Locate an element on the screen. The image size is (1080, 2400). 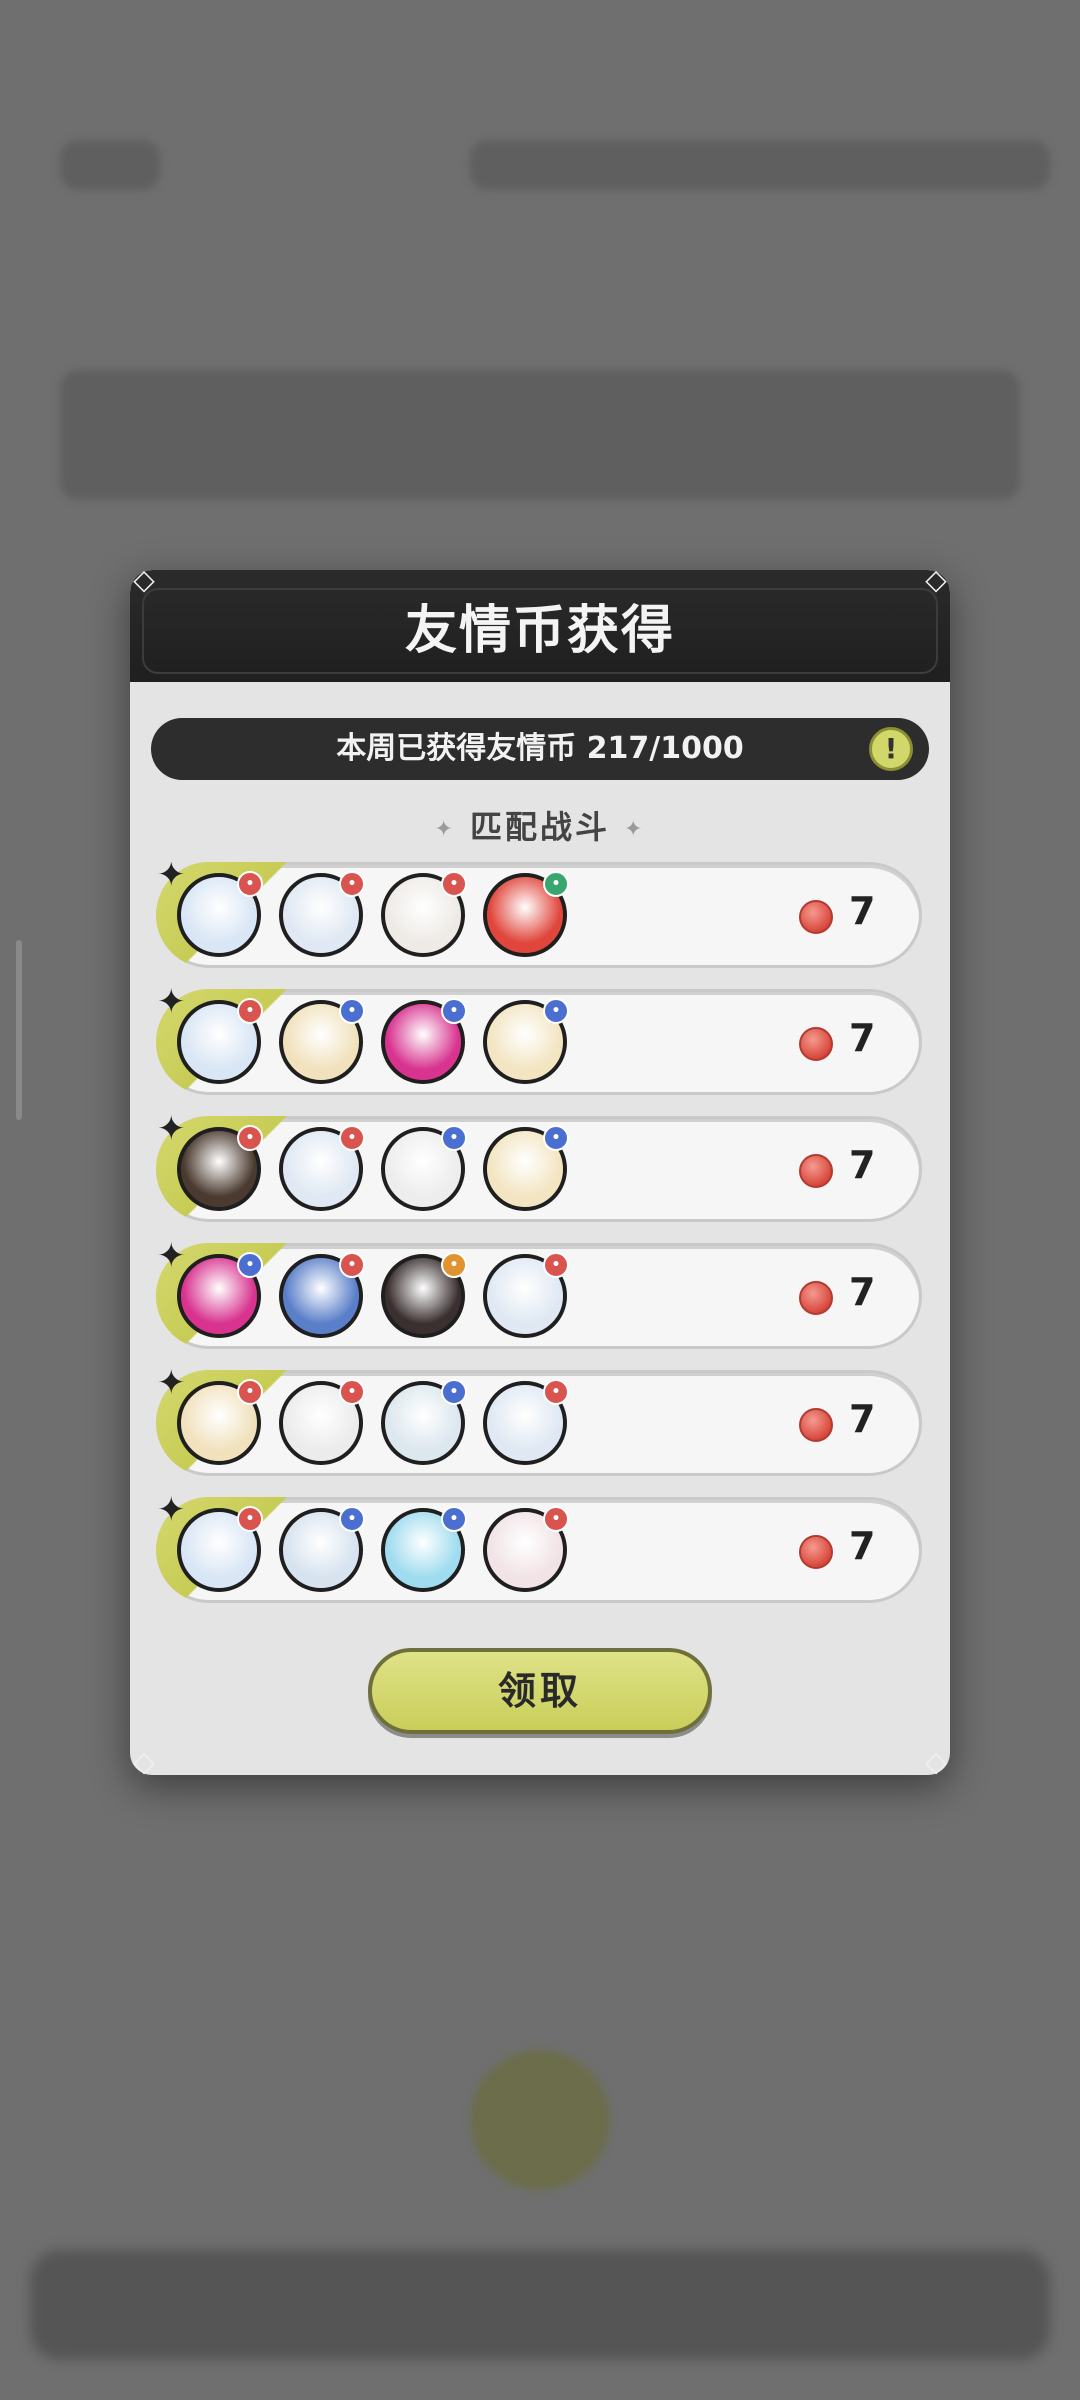
weekly-progress-text: 本周已获得友情币 217/1000 is located at coordinates (540, 748).